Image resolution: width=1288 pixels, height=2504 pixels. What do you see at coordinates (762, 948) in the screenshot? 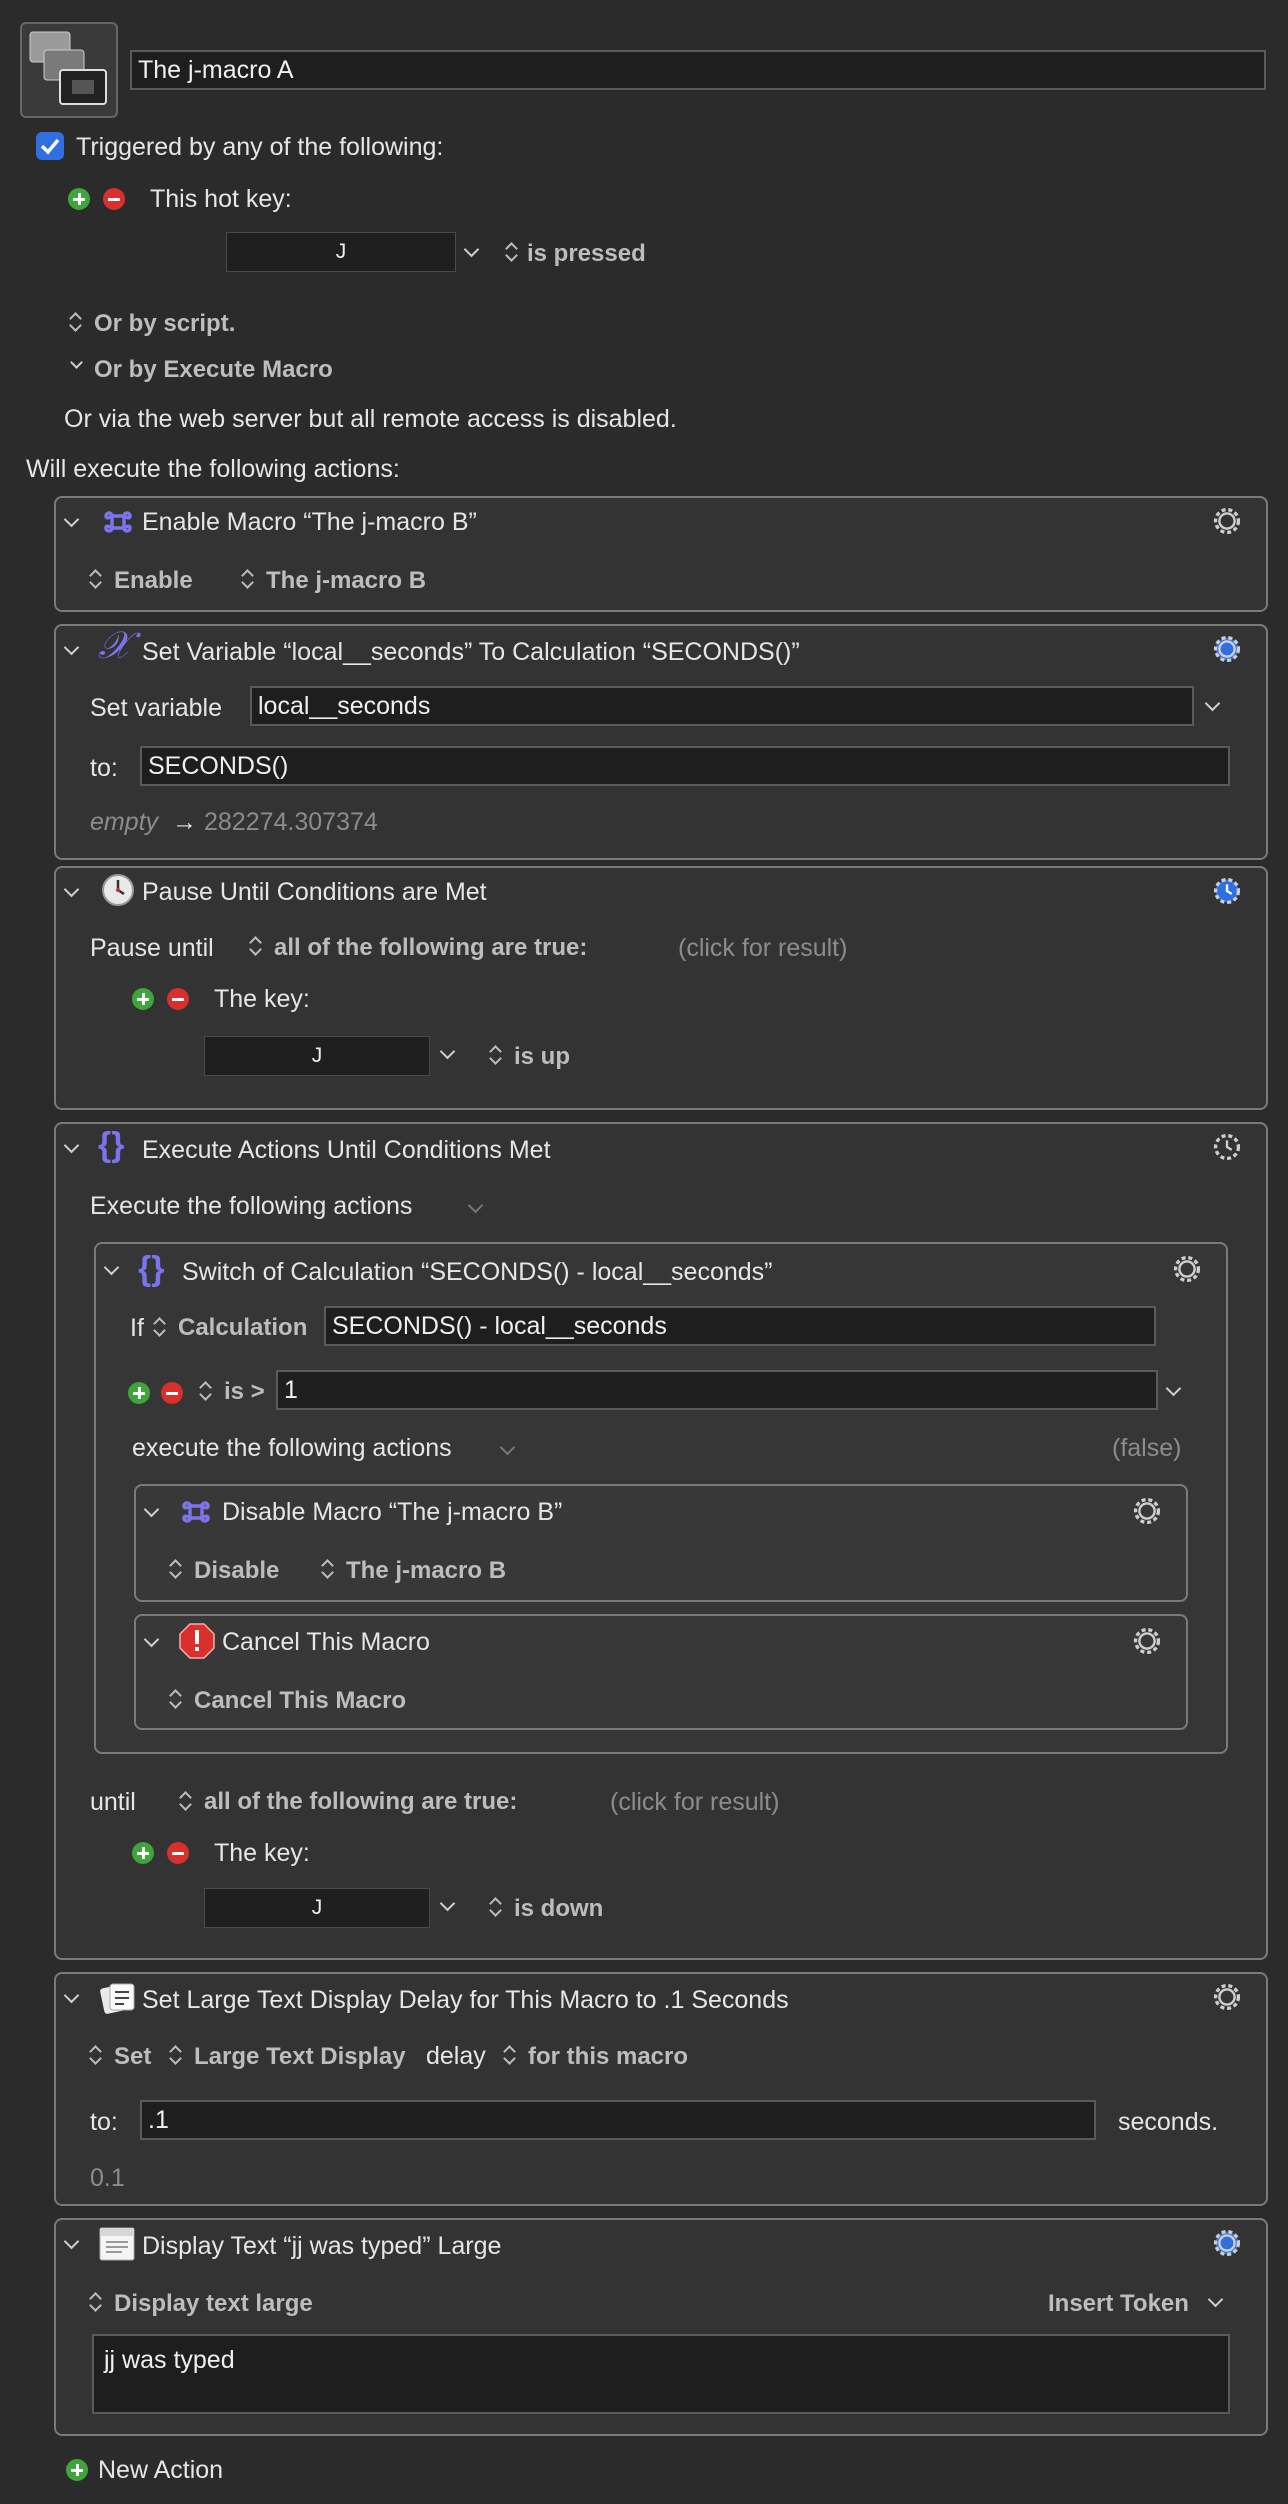
I see `pause-click-for-result: (click for result)` at bounding box center [762, 948].